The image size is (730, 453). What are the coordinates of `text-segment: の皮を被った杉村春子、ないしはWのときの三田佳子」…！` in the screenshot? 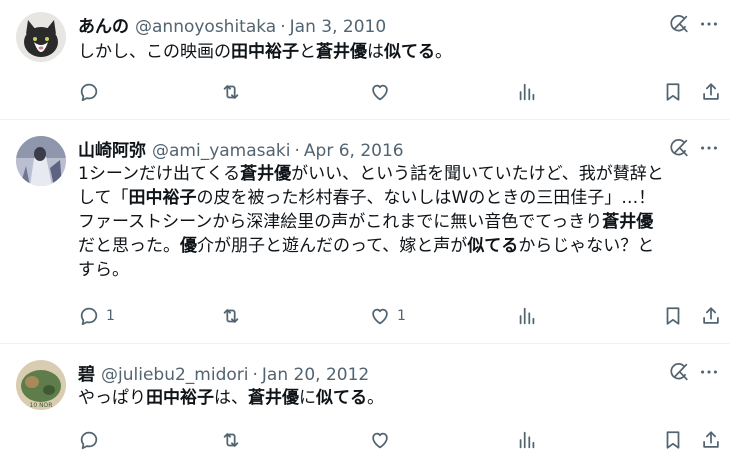 It's located at (426, 198).